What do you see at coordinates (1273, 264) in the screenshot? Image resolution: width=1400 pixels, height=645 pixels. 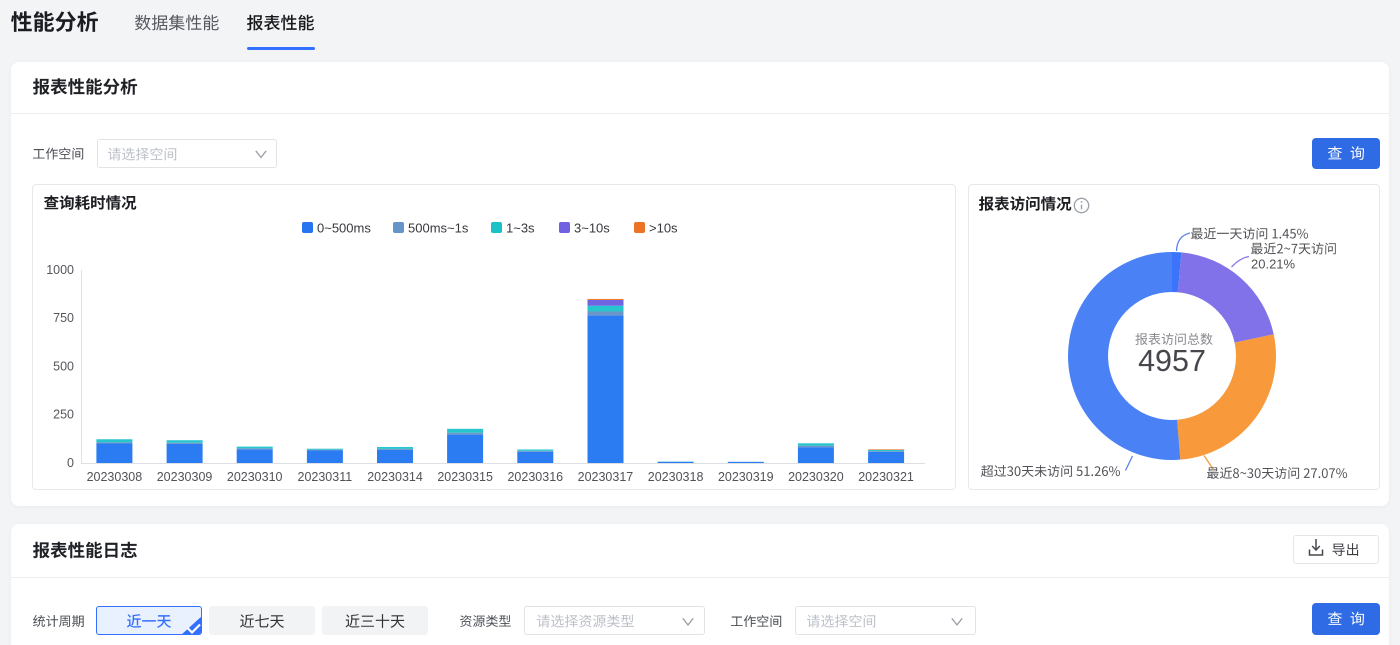 I see `svg-text: 20.21%` at bounding box center [1273, 264].